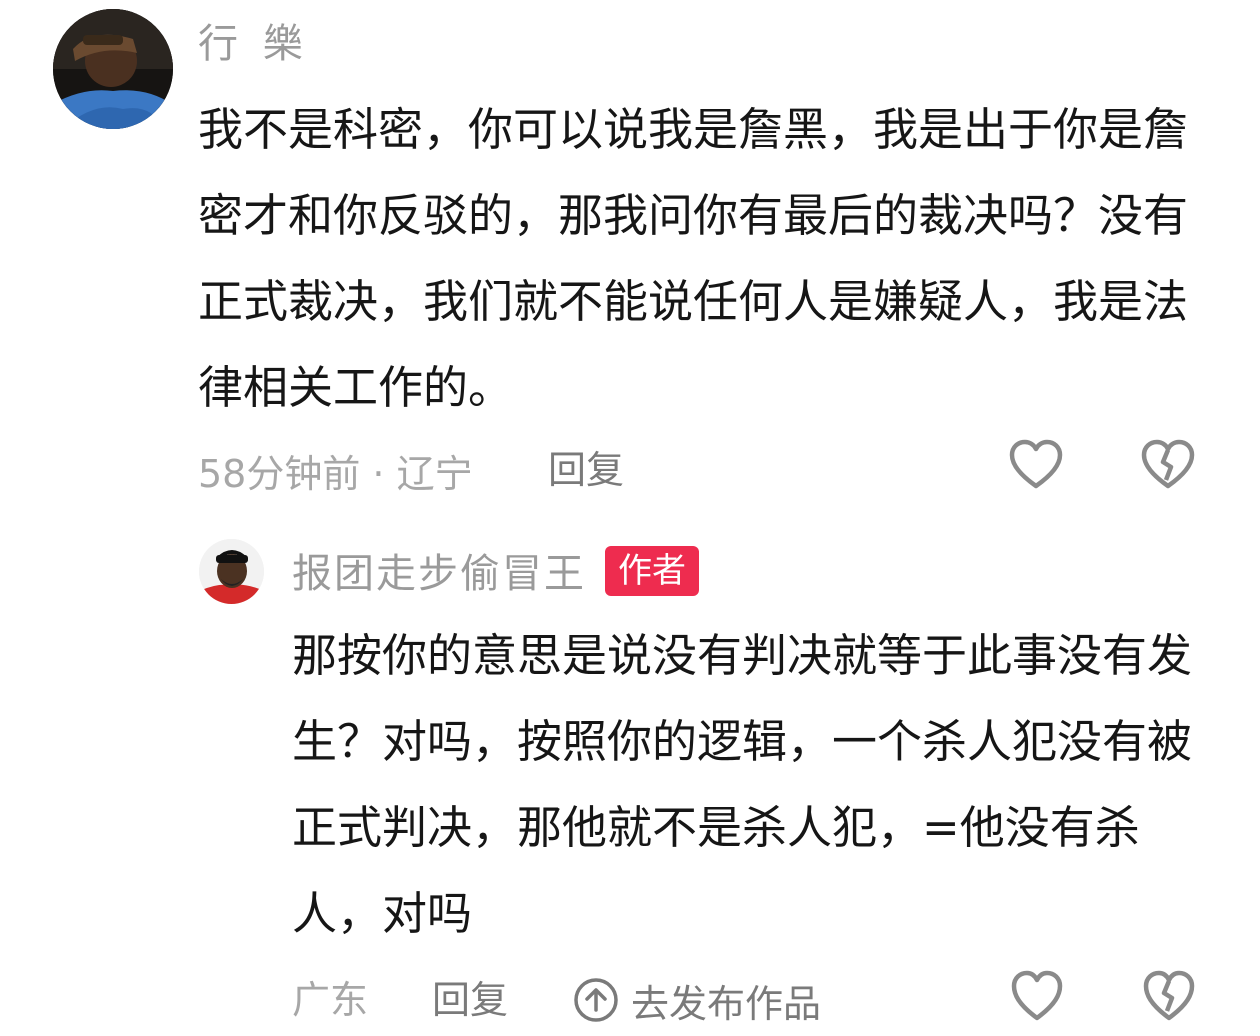 The image size is (1260, 1036). What do you see at coordinates (330, 1000) in the screenshot?
I see `reply-location: 广东` at bounding box center [330, 1000].